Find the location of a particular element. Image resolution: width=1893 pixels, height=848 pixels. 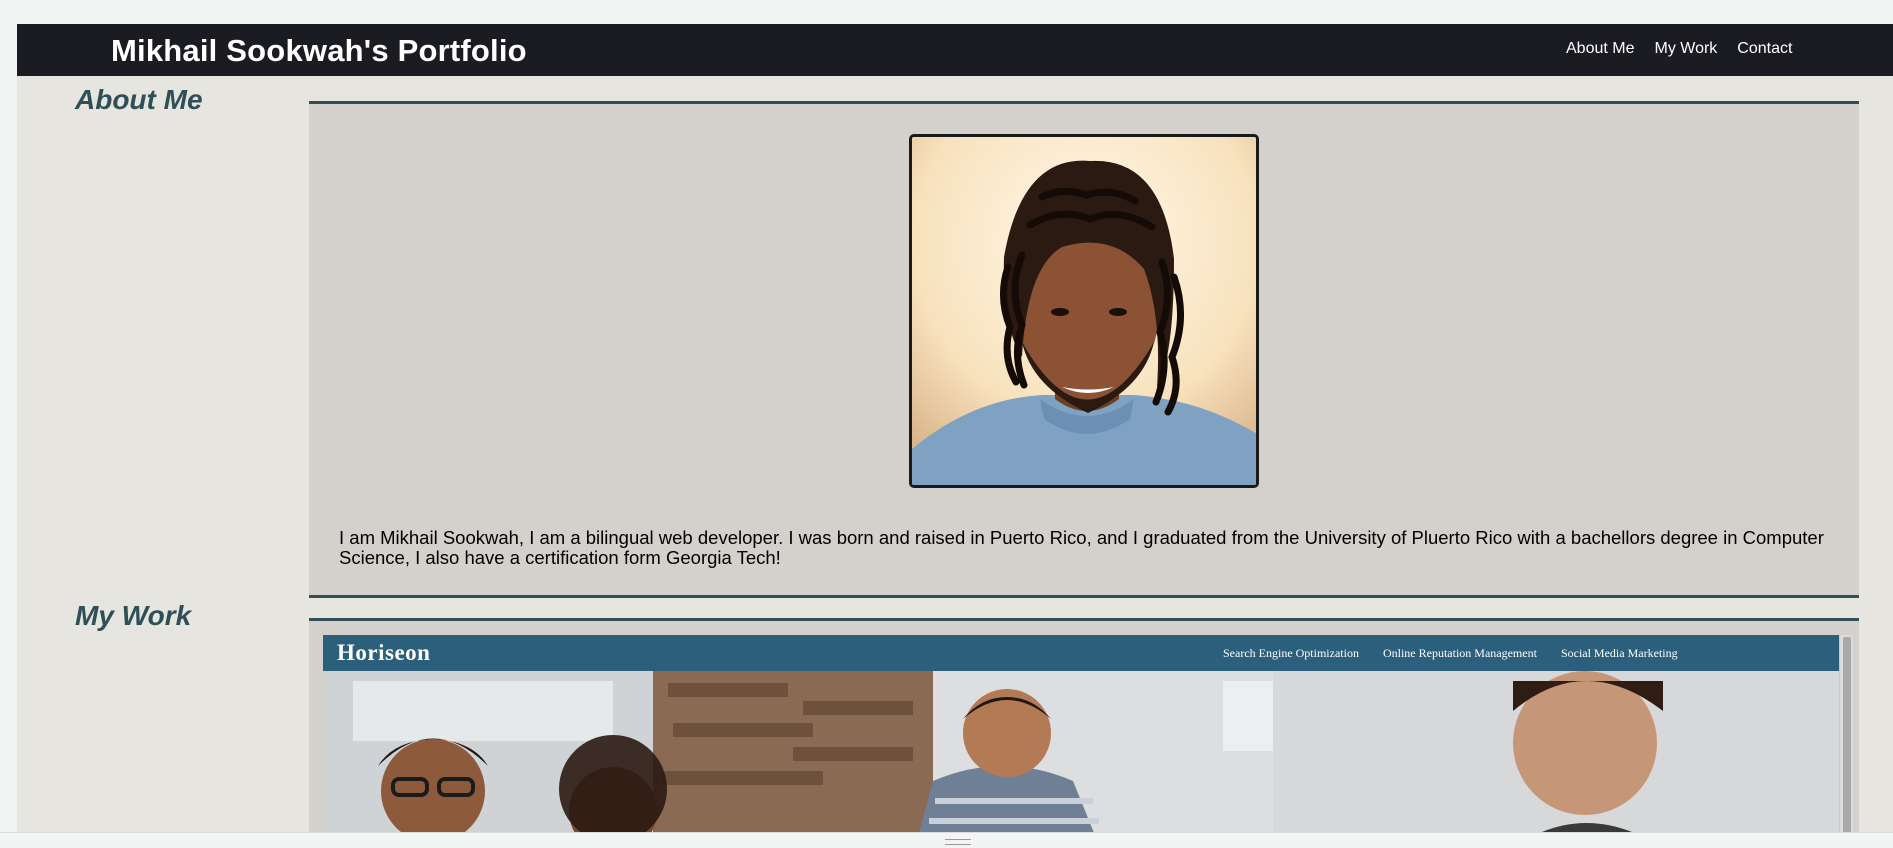

browser-top-strip is located at coordinates (946, 12).